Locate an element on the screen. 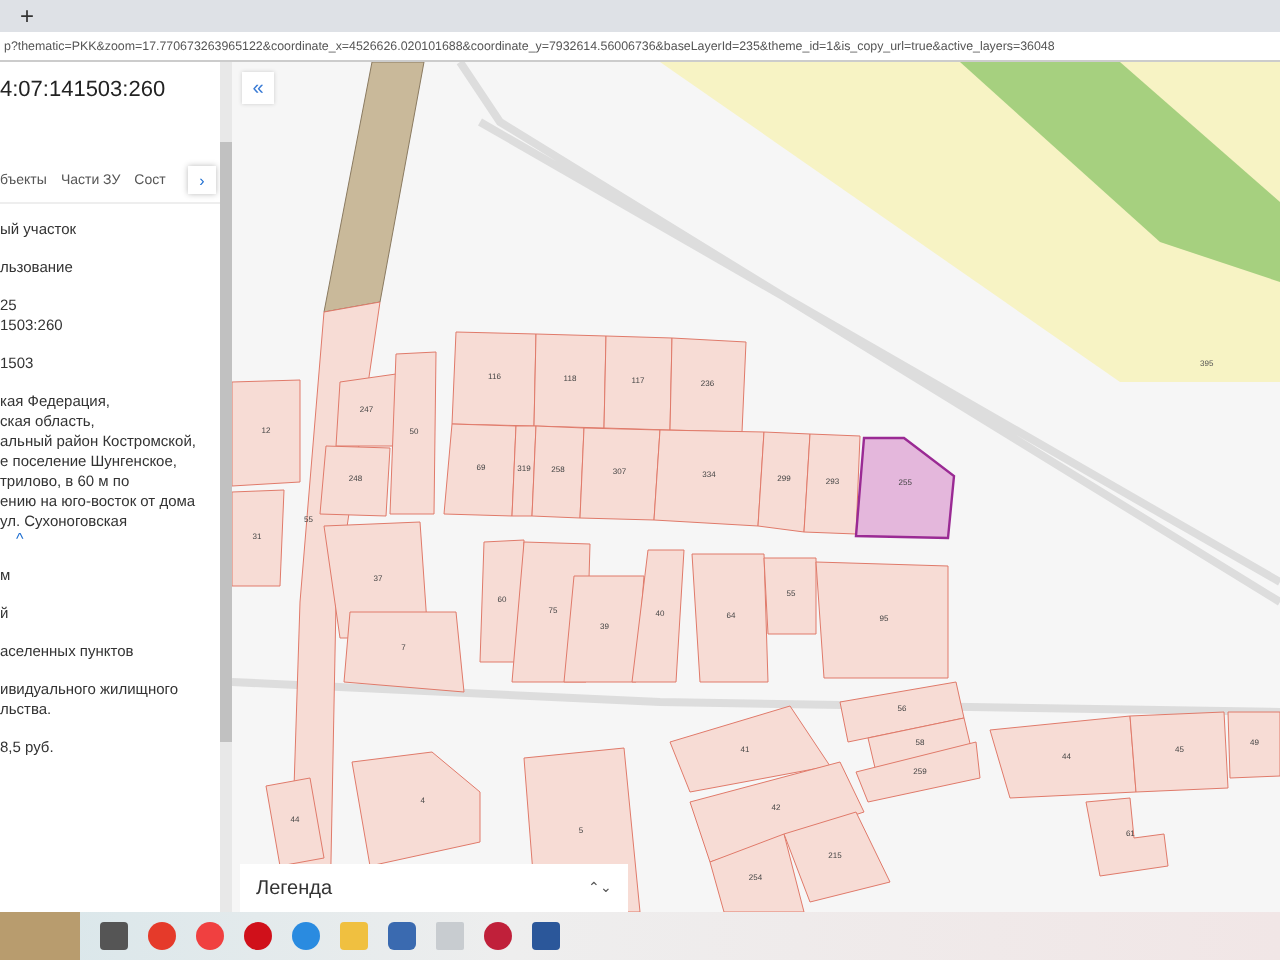 This screenshot has height=960, width=1280. collapse-panel-button: « is located at coordinates (258, 88).